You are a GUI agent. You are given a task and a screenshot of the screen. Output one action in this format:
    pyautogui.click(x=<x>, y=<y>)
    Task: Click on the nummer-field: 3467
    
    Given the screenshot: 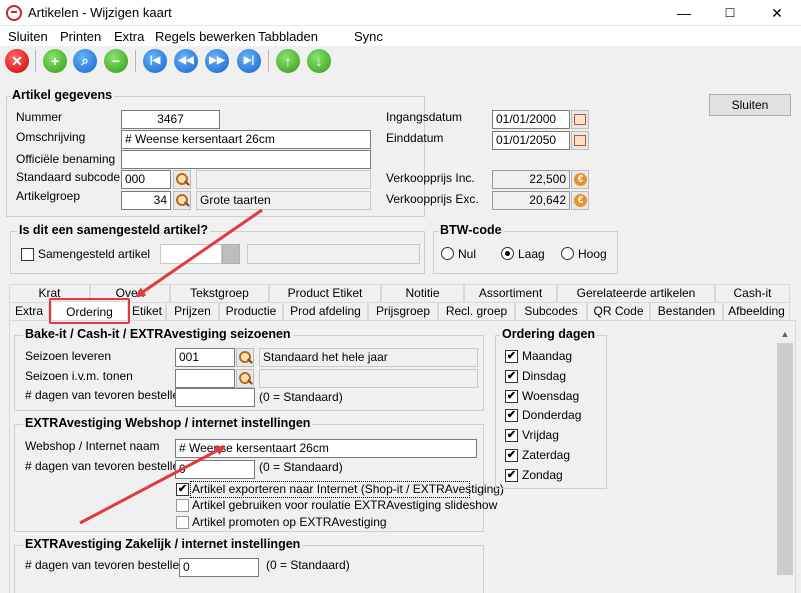 What is the action you would take?
    pyautogui.click(x=170, y=119)
    